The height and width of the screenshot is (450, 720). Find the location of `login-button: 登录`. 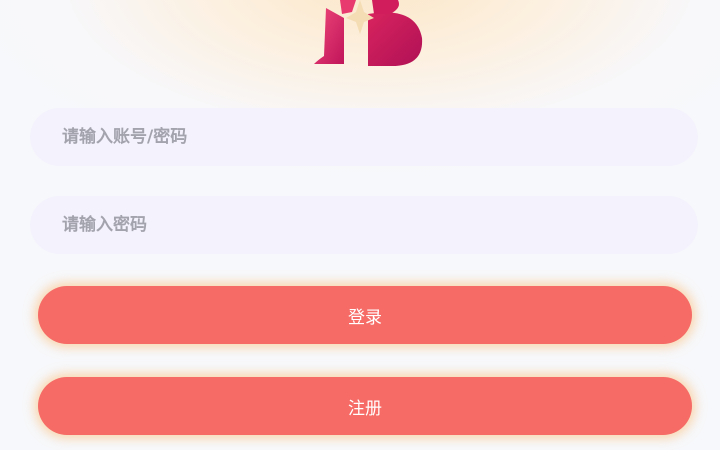

login-button: 登录 is located at coordinates (365, 315).